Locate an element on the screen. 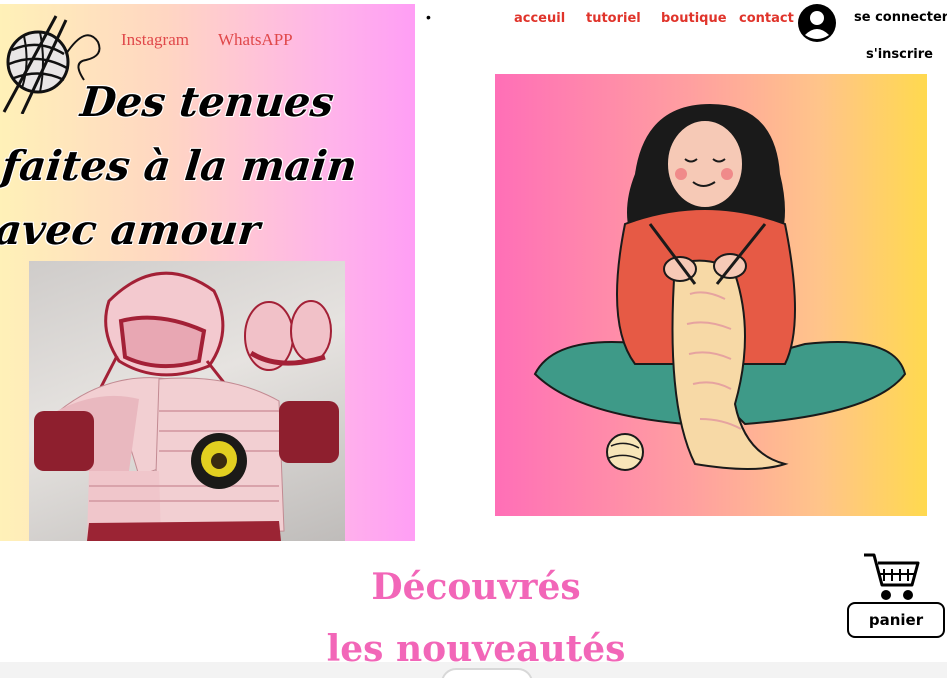 The image size is (947, 678). shopping-cart-icon is located at coordinates (891, 577).